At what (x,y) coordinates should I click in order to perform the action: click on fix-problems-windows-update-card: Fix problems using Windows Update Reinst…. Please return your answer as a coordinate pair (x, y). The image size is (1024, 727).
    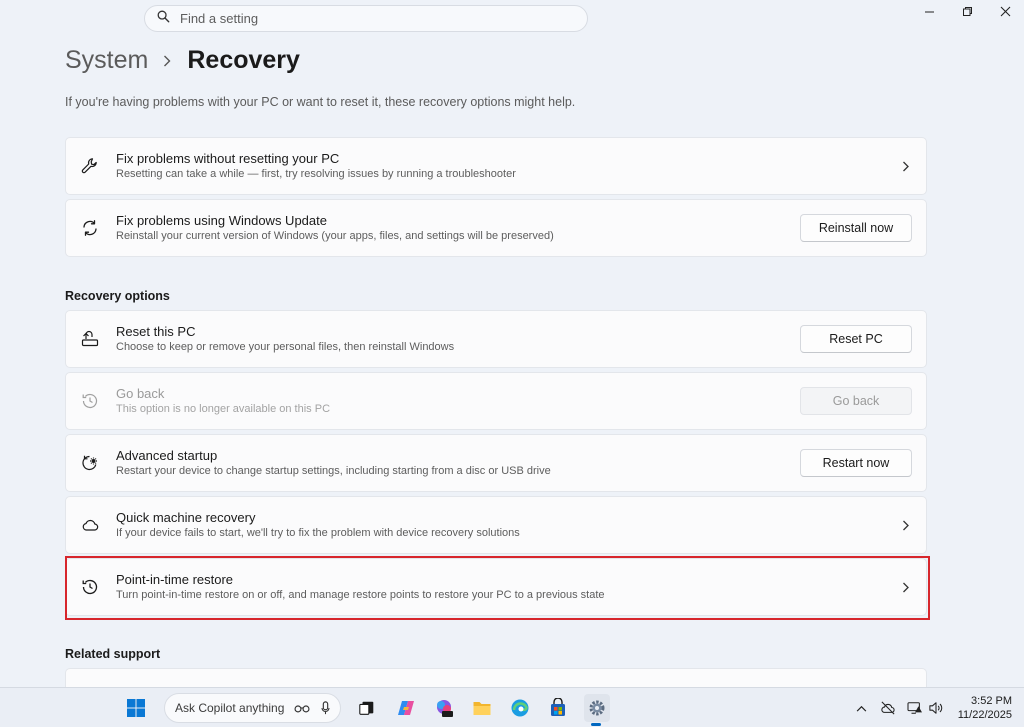
    Looking at the image, I should click on (496, 228).